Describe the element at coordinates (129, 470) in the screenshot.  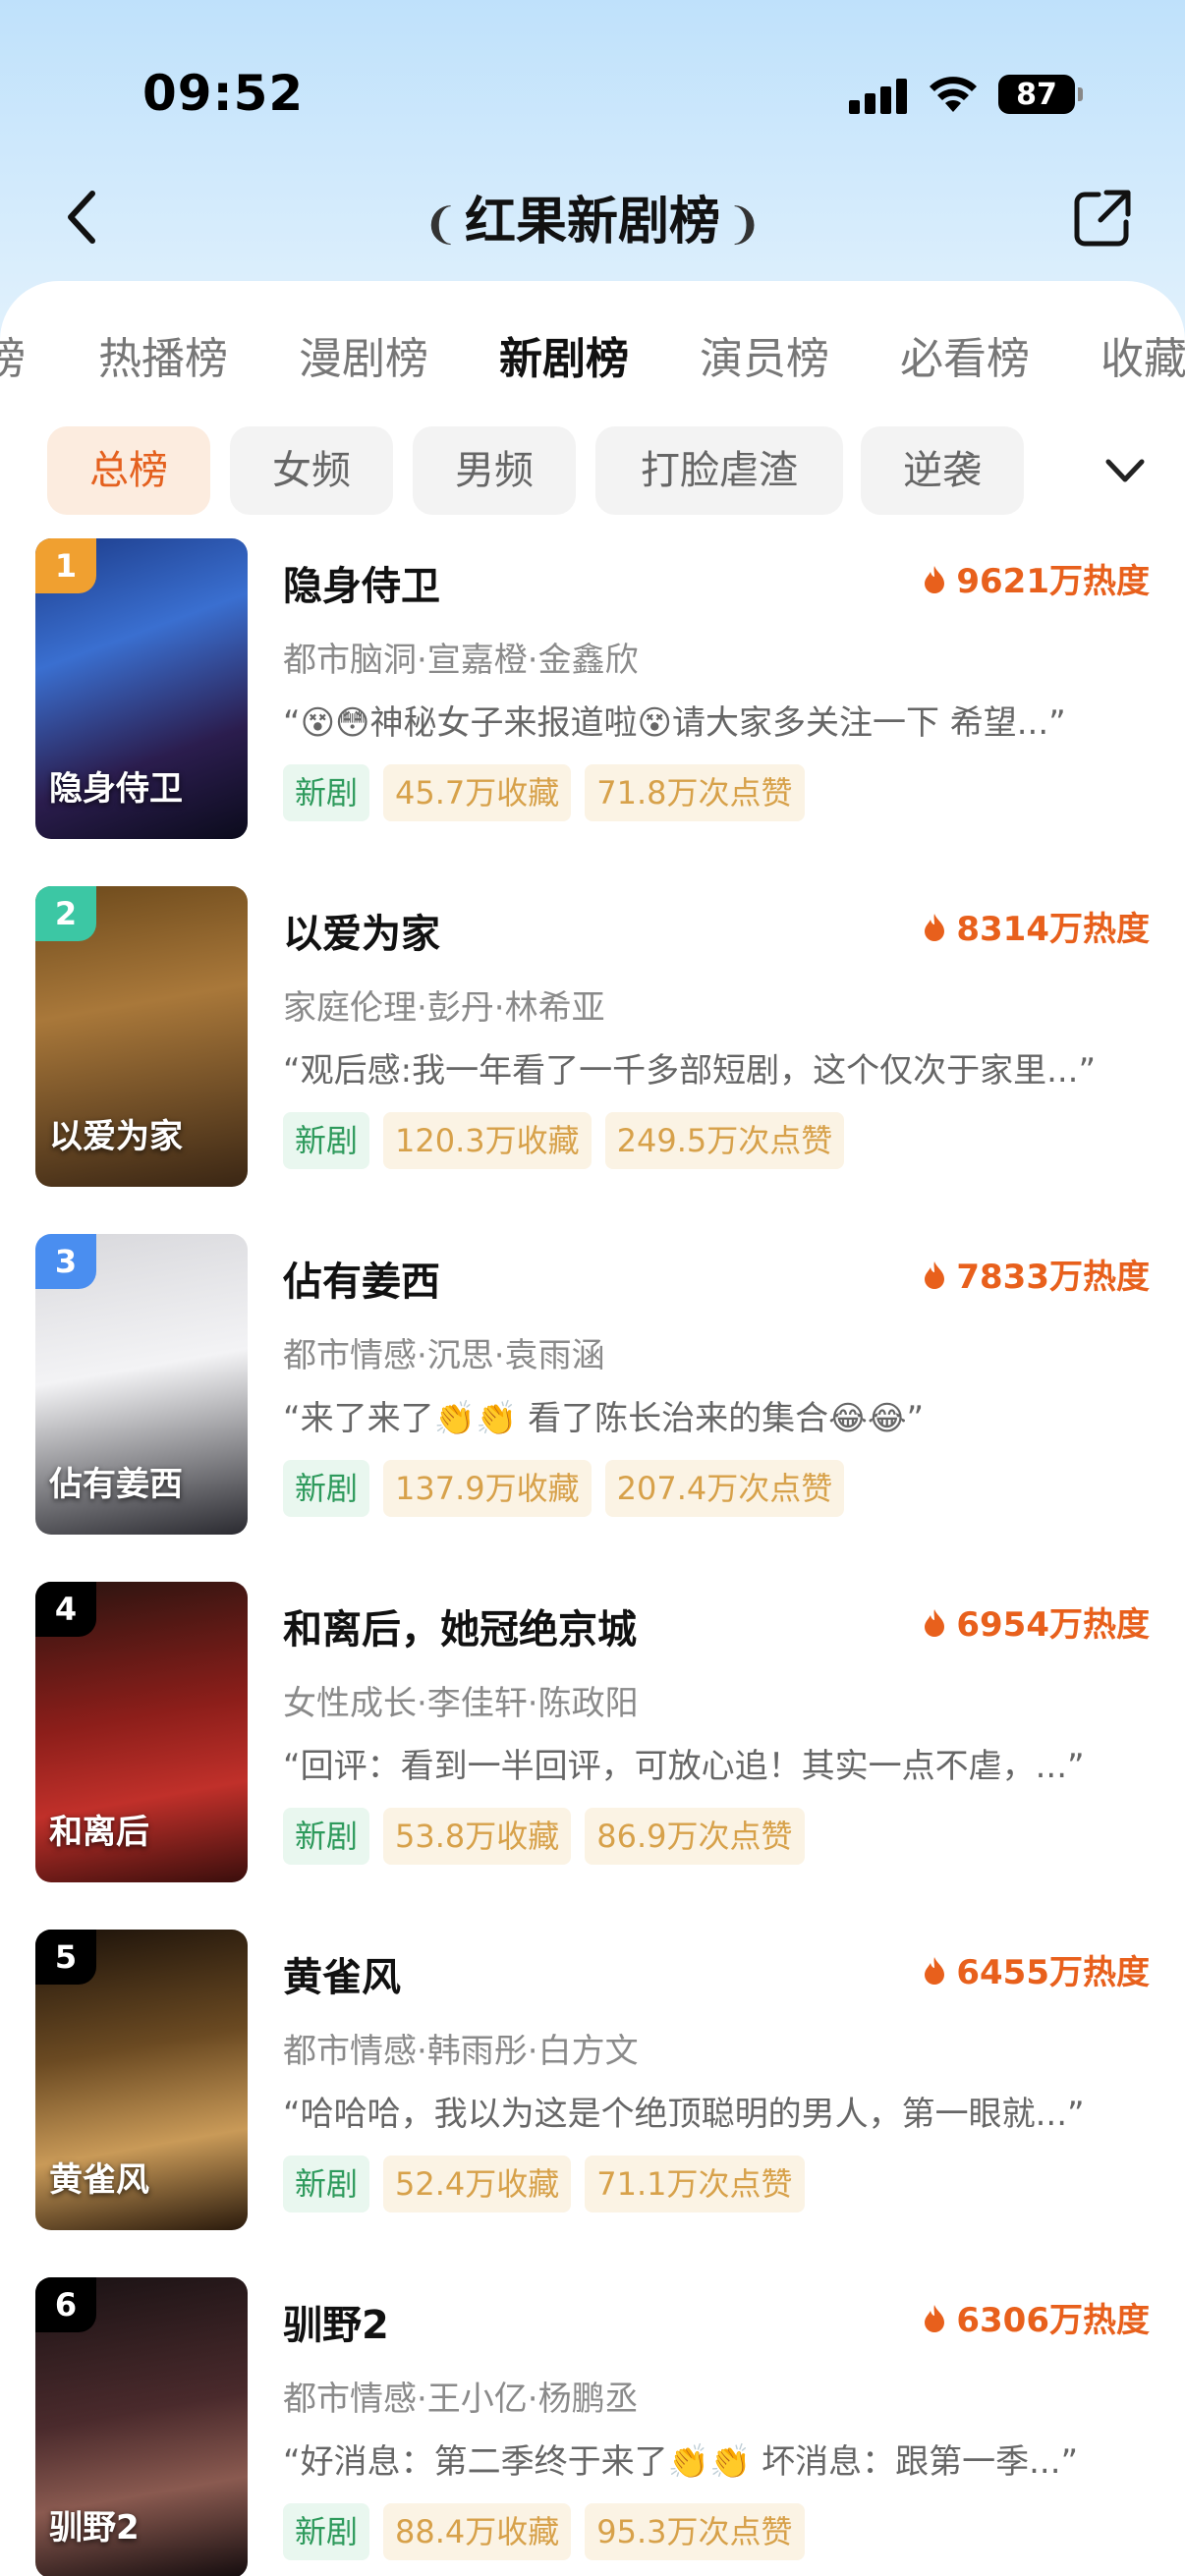
I see `chip-all: 总榜` at that location.